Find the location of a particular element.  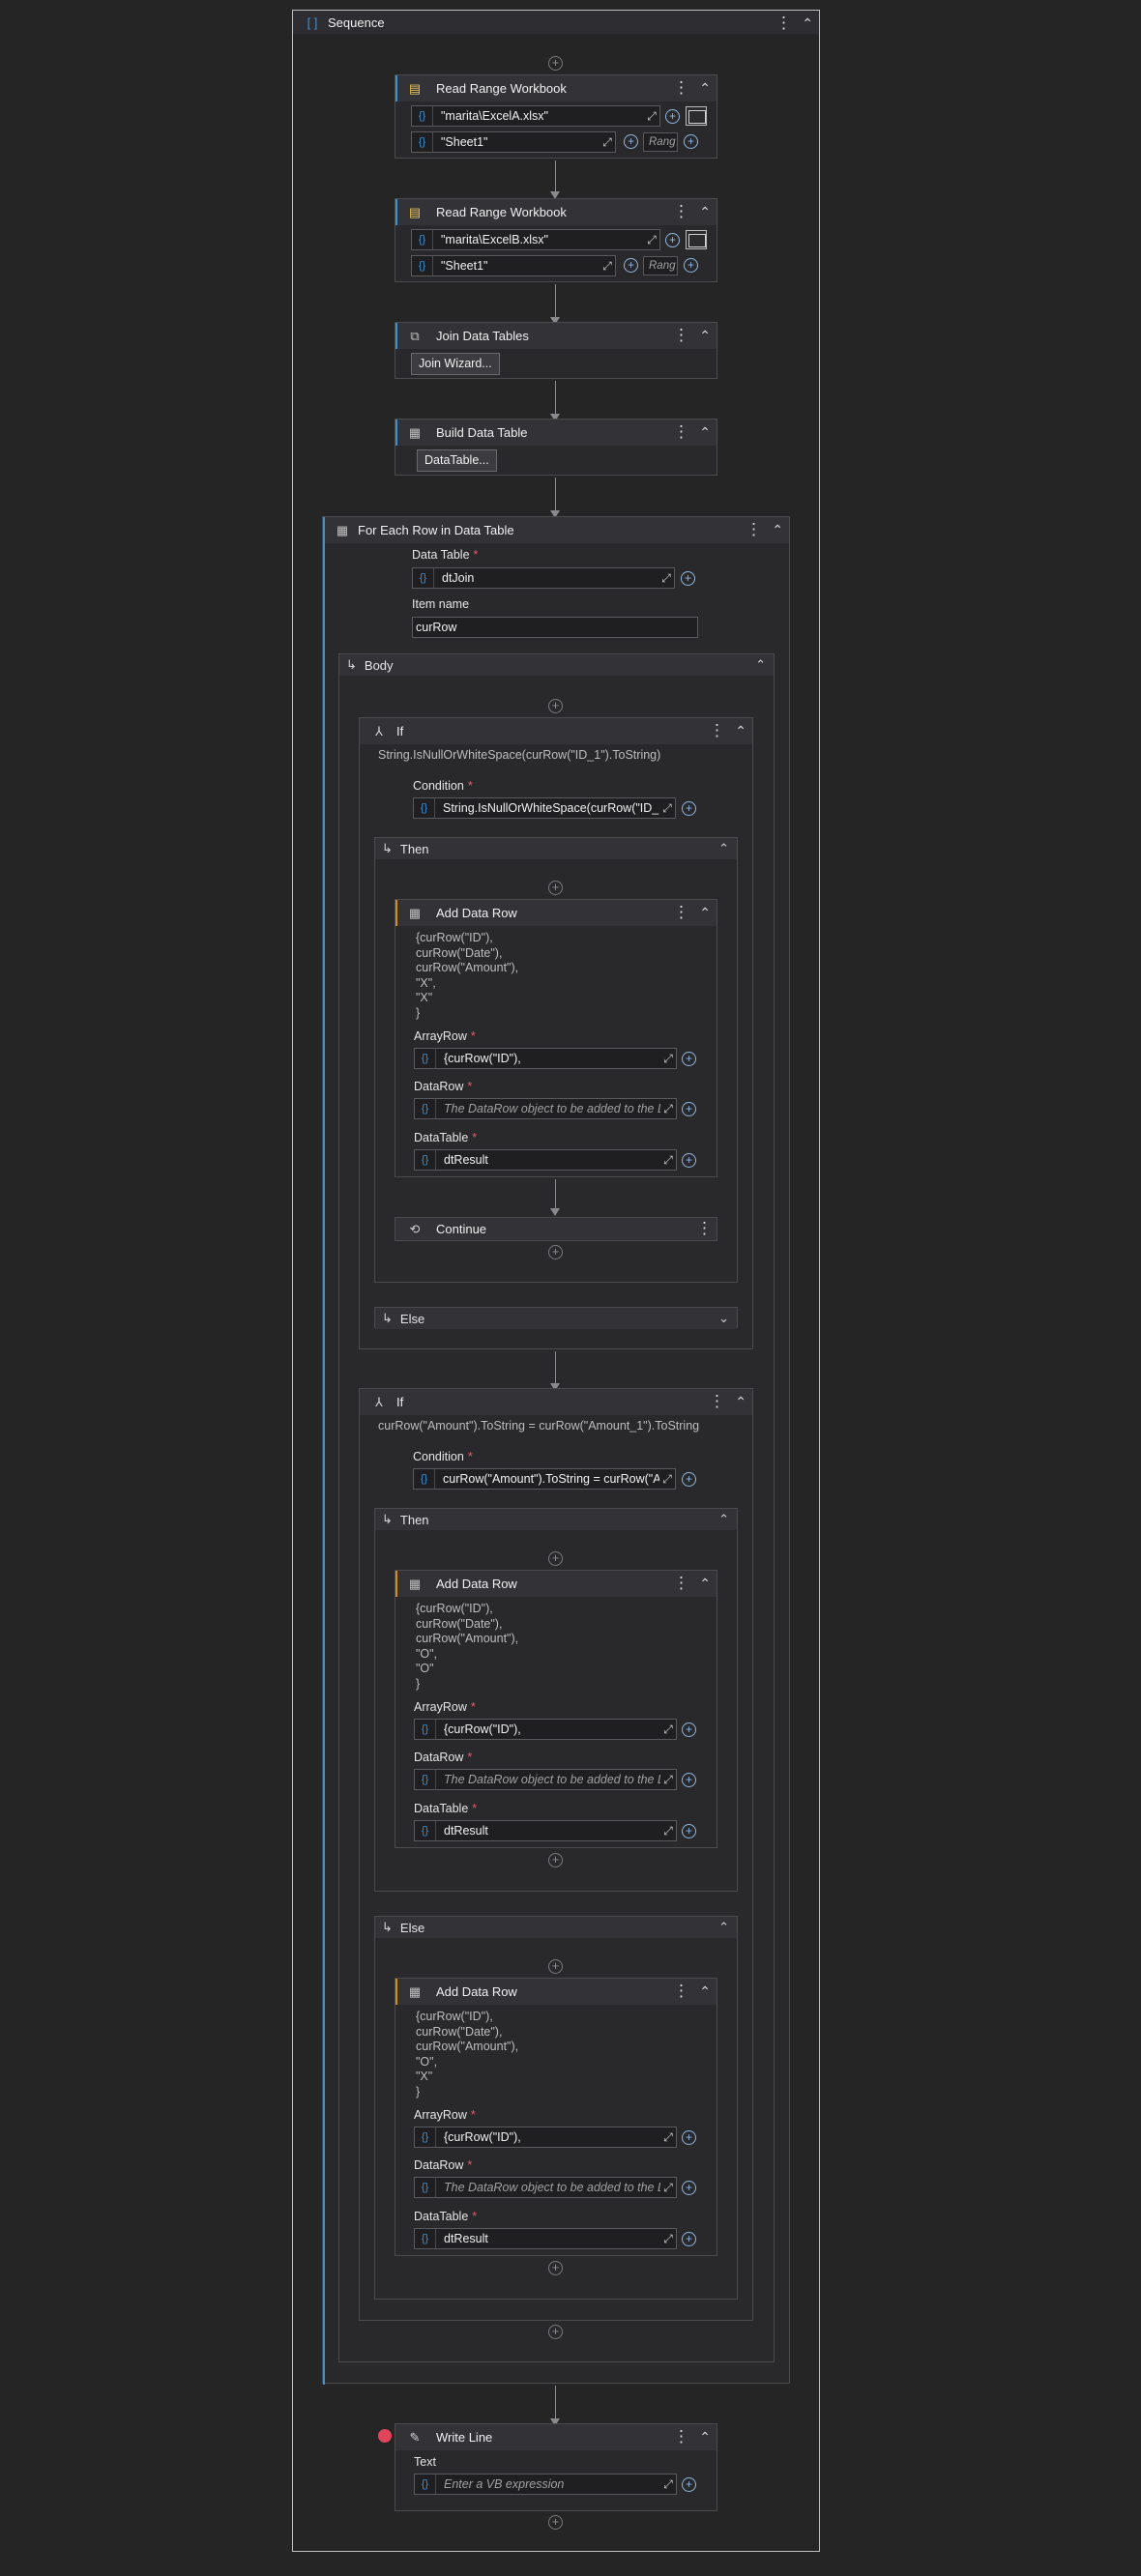

sequence-menu-icon: ⋮ is located at coordinates (783, 23).